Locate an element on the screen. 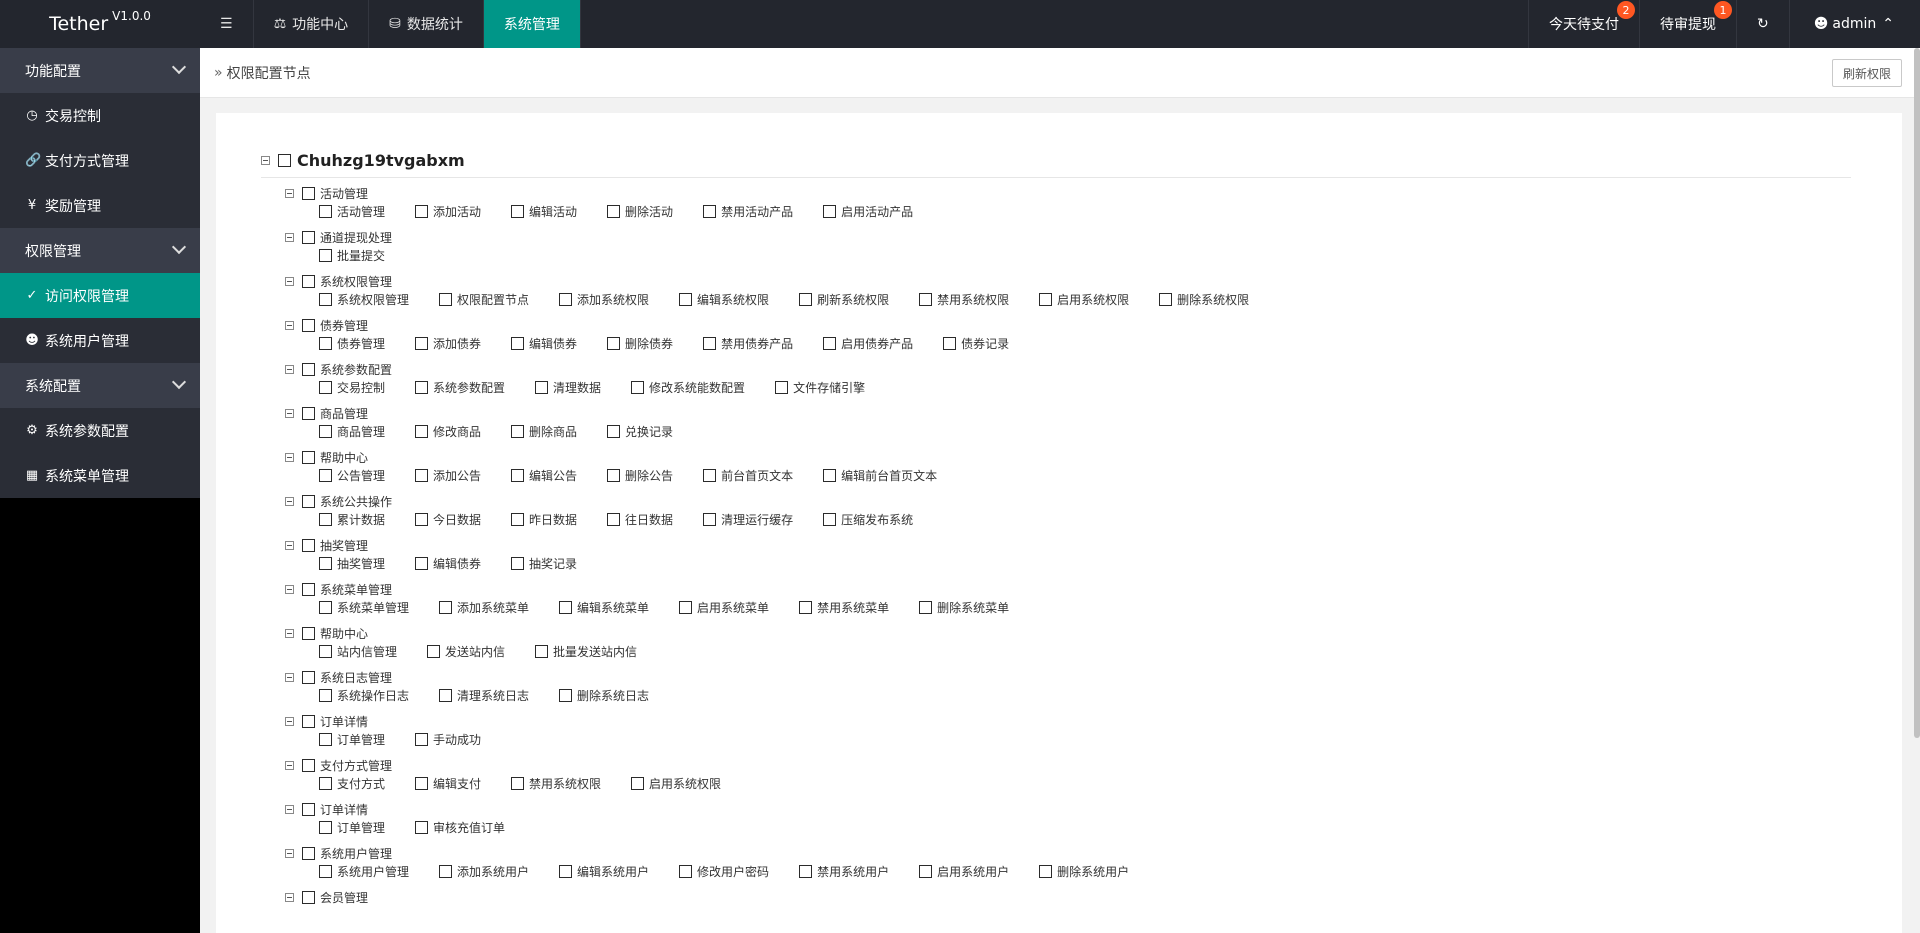 Image resolution: width=1920 pixels, height=933 pixels. permission-node: 系统操作日志 is located at coordinates (364, 695).